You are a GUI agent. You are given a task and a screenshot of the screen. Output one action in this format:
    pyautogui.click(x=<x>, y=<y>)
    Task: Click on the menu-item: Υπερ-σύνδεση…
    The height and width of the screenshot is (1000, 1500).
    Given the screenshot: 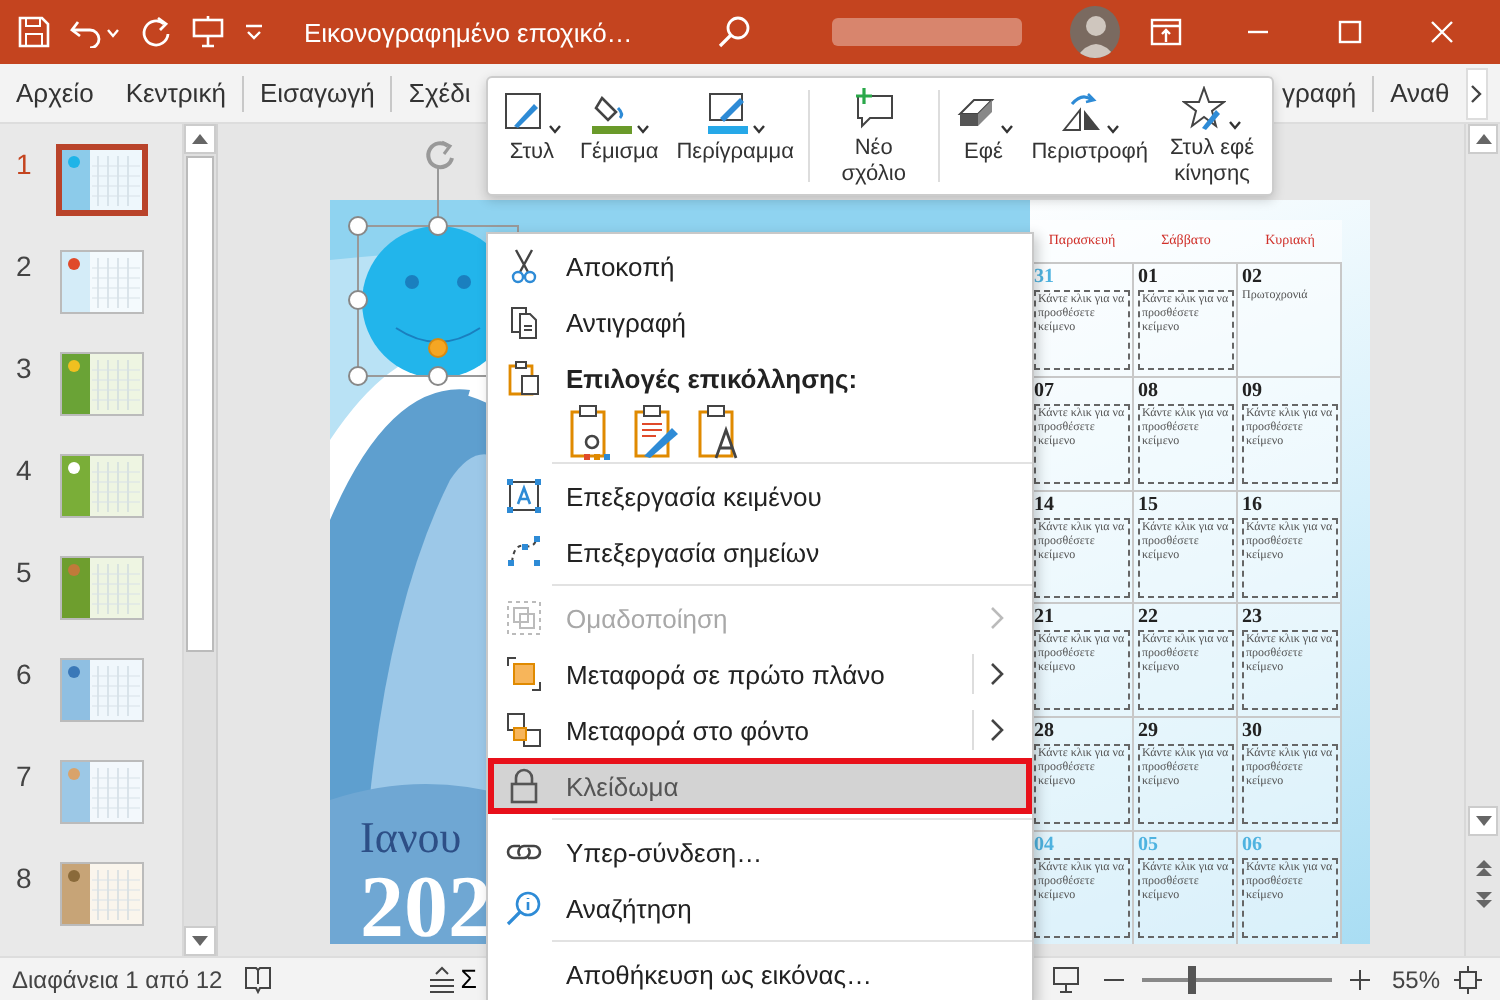 What is the action you would take?
    pyautogui.click(x=760, y=852)
    